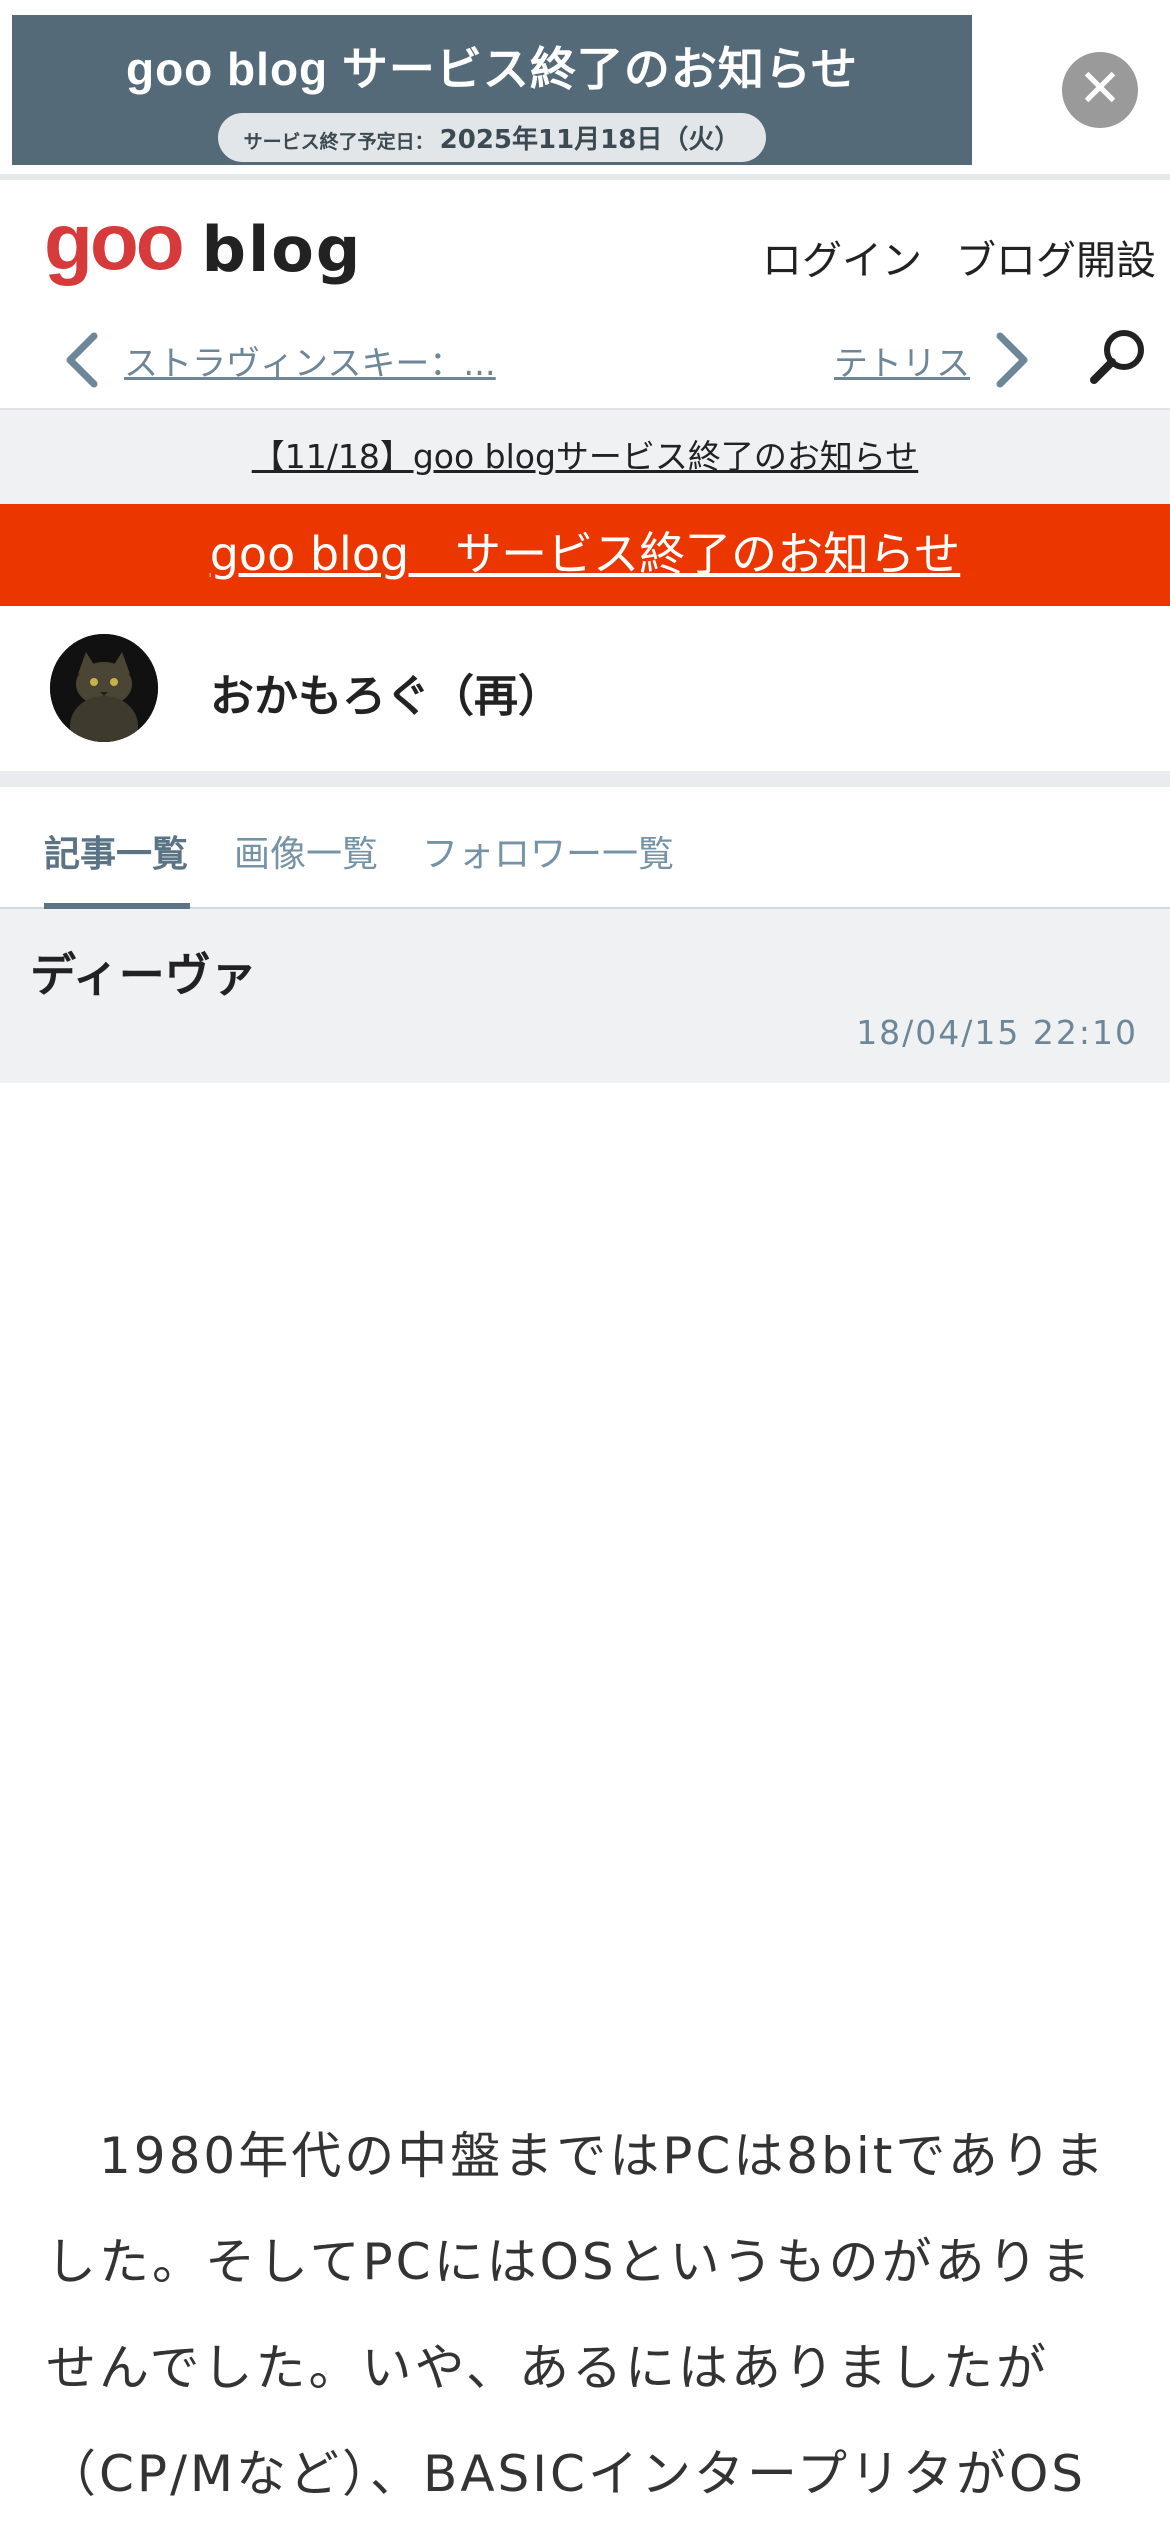 The height and width of the screenshot is (2532, 1170). What do you see at coordinates (338, 142) in the screenshot?
I see `ad-pill-label: サービス終了予定日：` at bounding box center [338, 142].